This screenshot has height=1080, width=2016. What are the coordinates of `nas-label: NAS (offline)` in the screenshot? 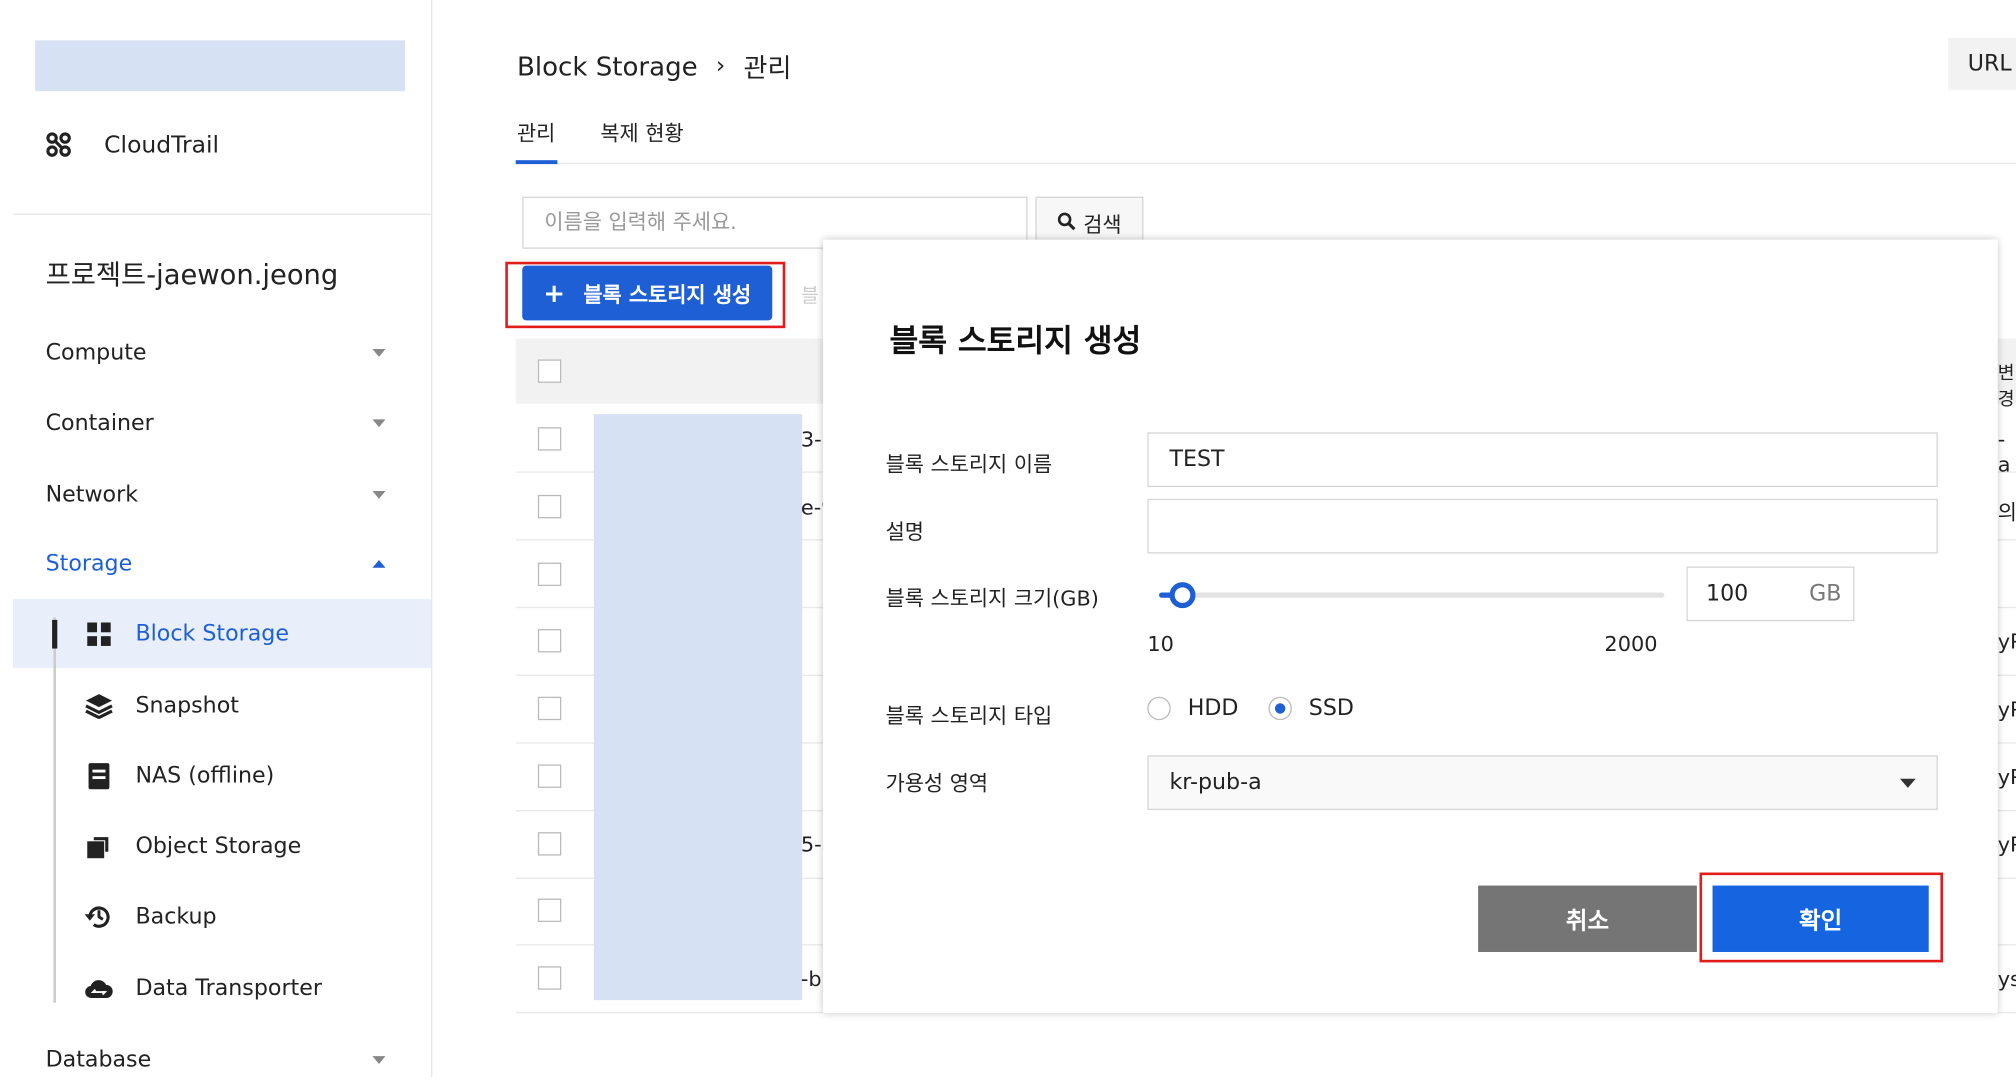 It's located at (205, 775).